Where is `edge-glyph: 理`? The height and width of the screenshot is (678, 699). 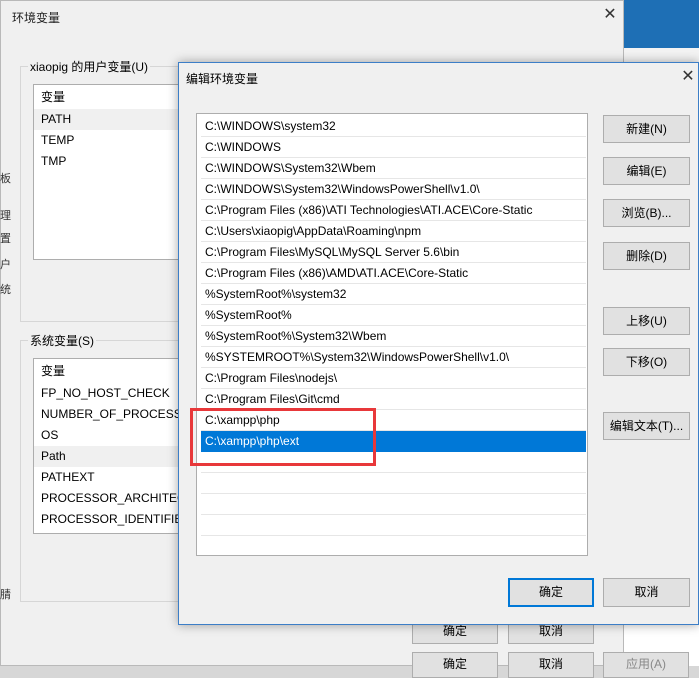
edge-glyph: 理 is located at coordinates (5, 216).